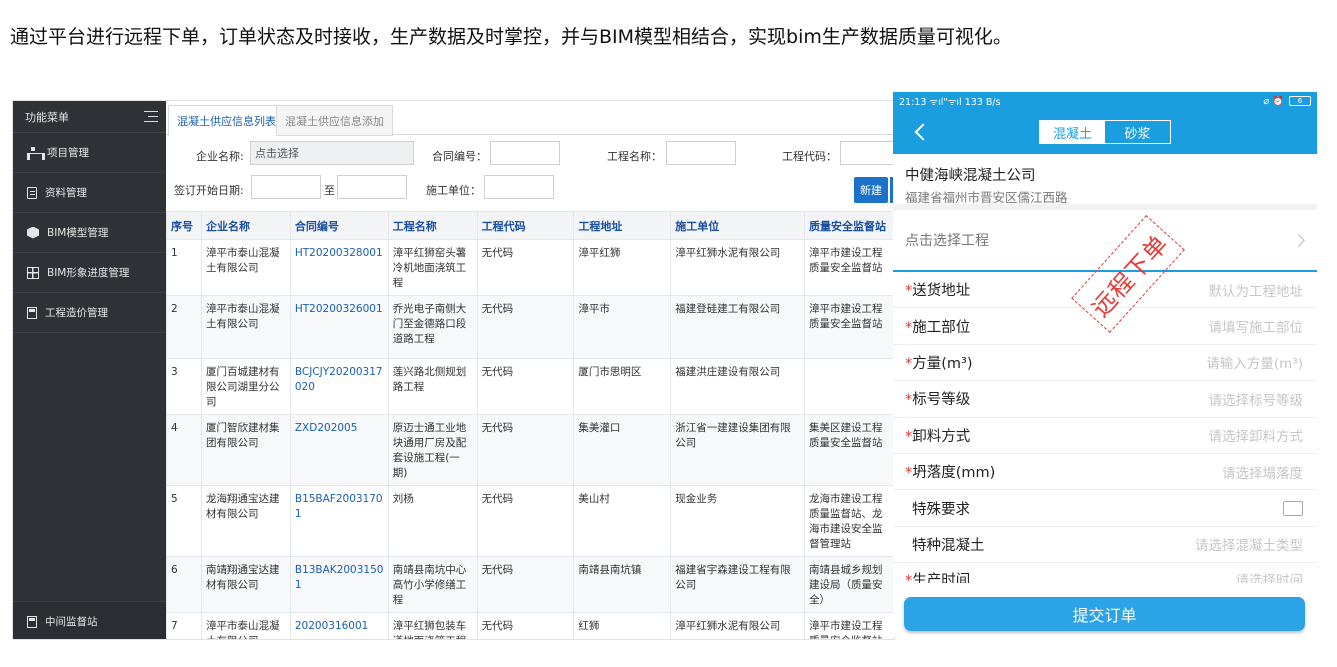 The image size is (1337, 667). What do you see at coordinates (941, 327) in the screenshot?
I see `form-field-text: 施工部位` at bounding box center [941, 327].